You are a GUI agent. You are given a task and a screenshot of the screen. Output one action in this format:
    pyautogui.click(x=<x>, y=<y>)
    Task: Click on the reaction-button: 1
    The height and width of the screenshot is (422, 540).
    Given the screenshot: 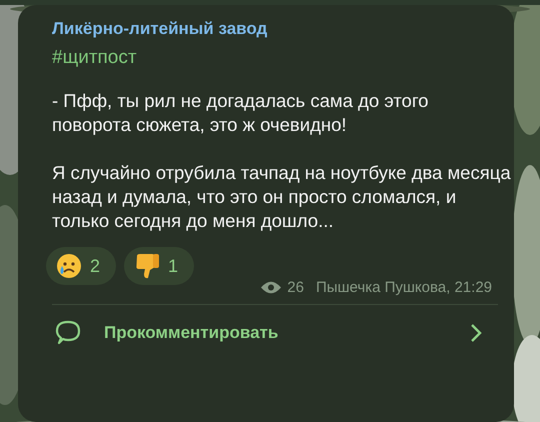 What is the action you would take?
    pyautogui.click(x=159, y=266)
    